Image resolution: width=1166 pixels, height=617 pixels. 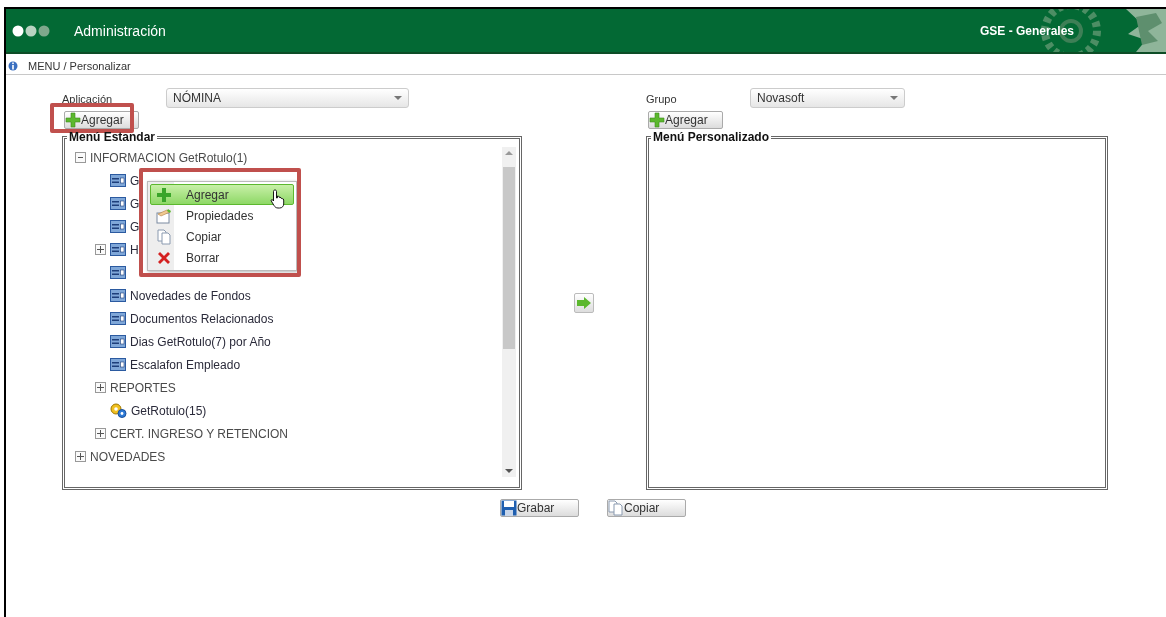 What do you see at coordinates (222, 194) in the screenshot?
I see `menu-item: Agregar` at bounding box center [222, 194].